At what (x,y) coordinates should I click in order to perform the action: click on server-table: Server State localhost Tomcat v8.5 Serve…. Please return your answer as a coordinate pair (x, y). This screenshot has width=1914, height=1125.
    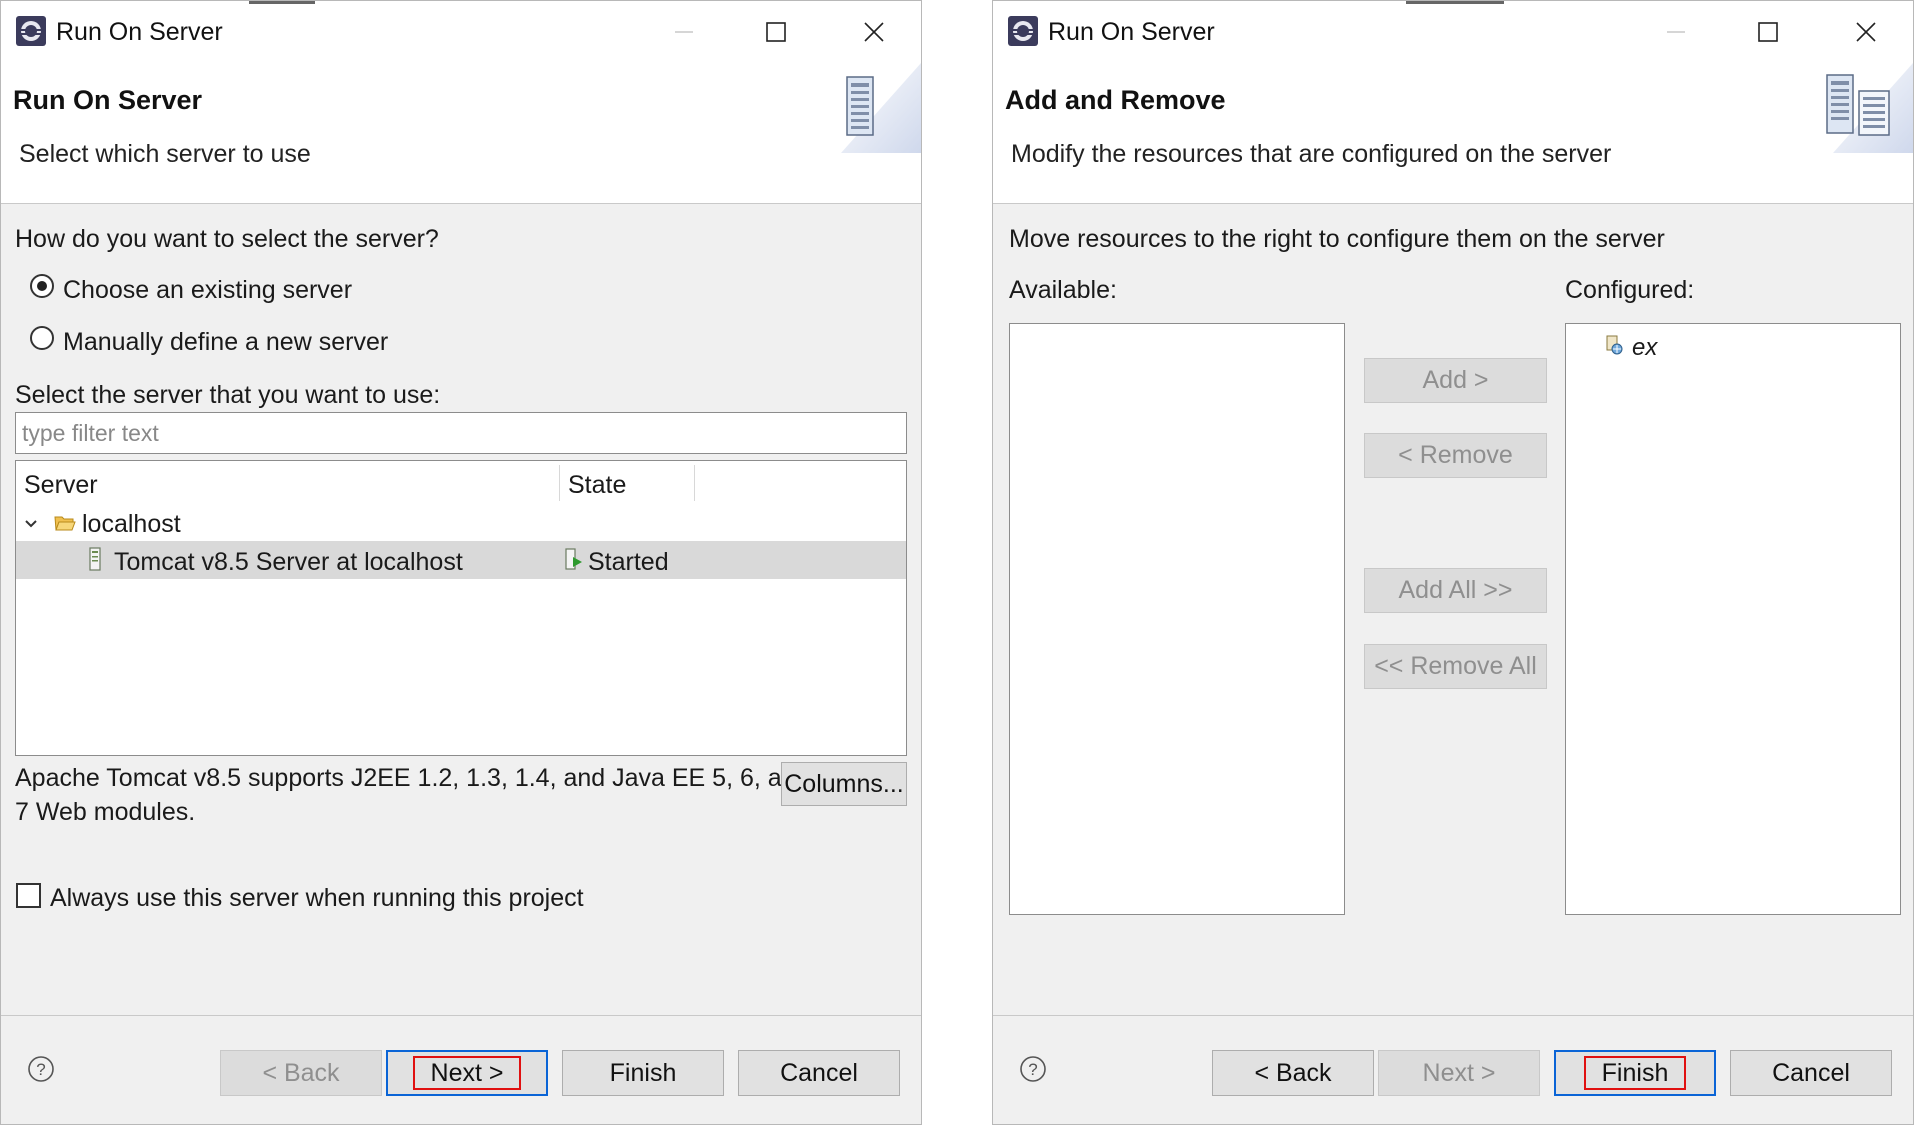
    Looking at the image, I should click on (461, 608).